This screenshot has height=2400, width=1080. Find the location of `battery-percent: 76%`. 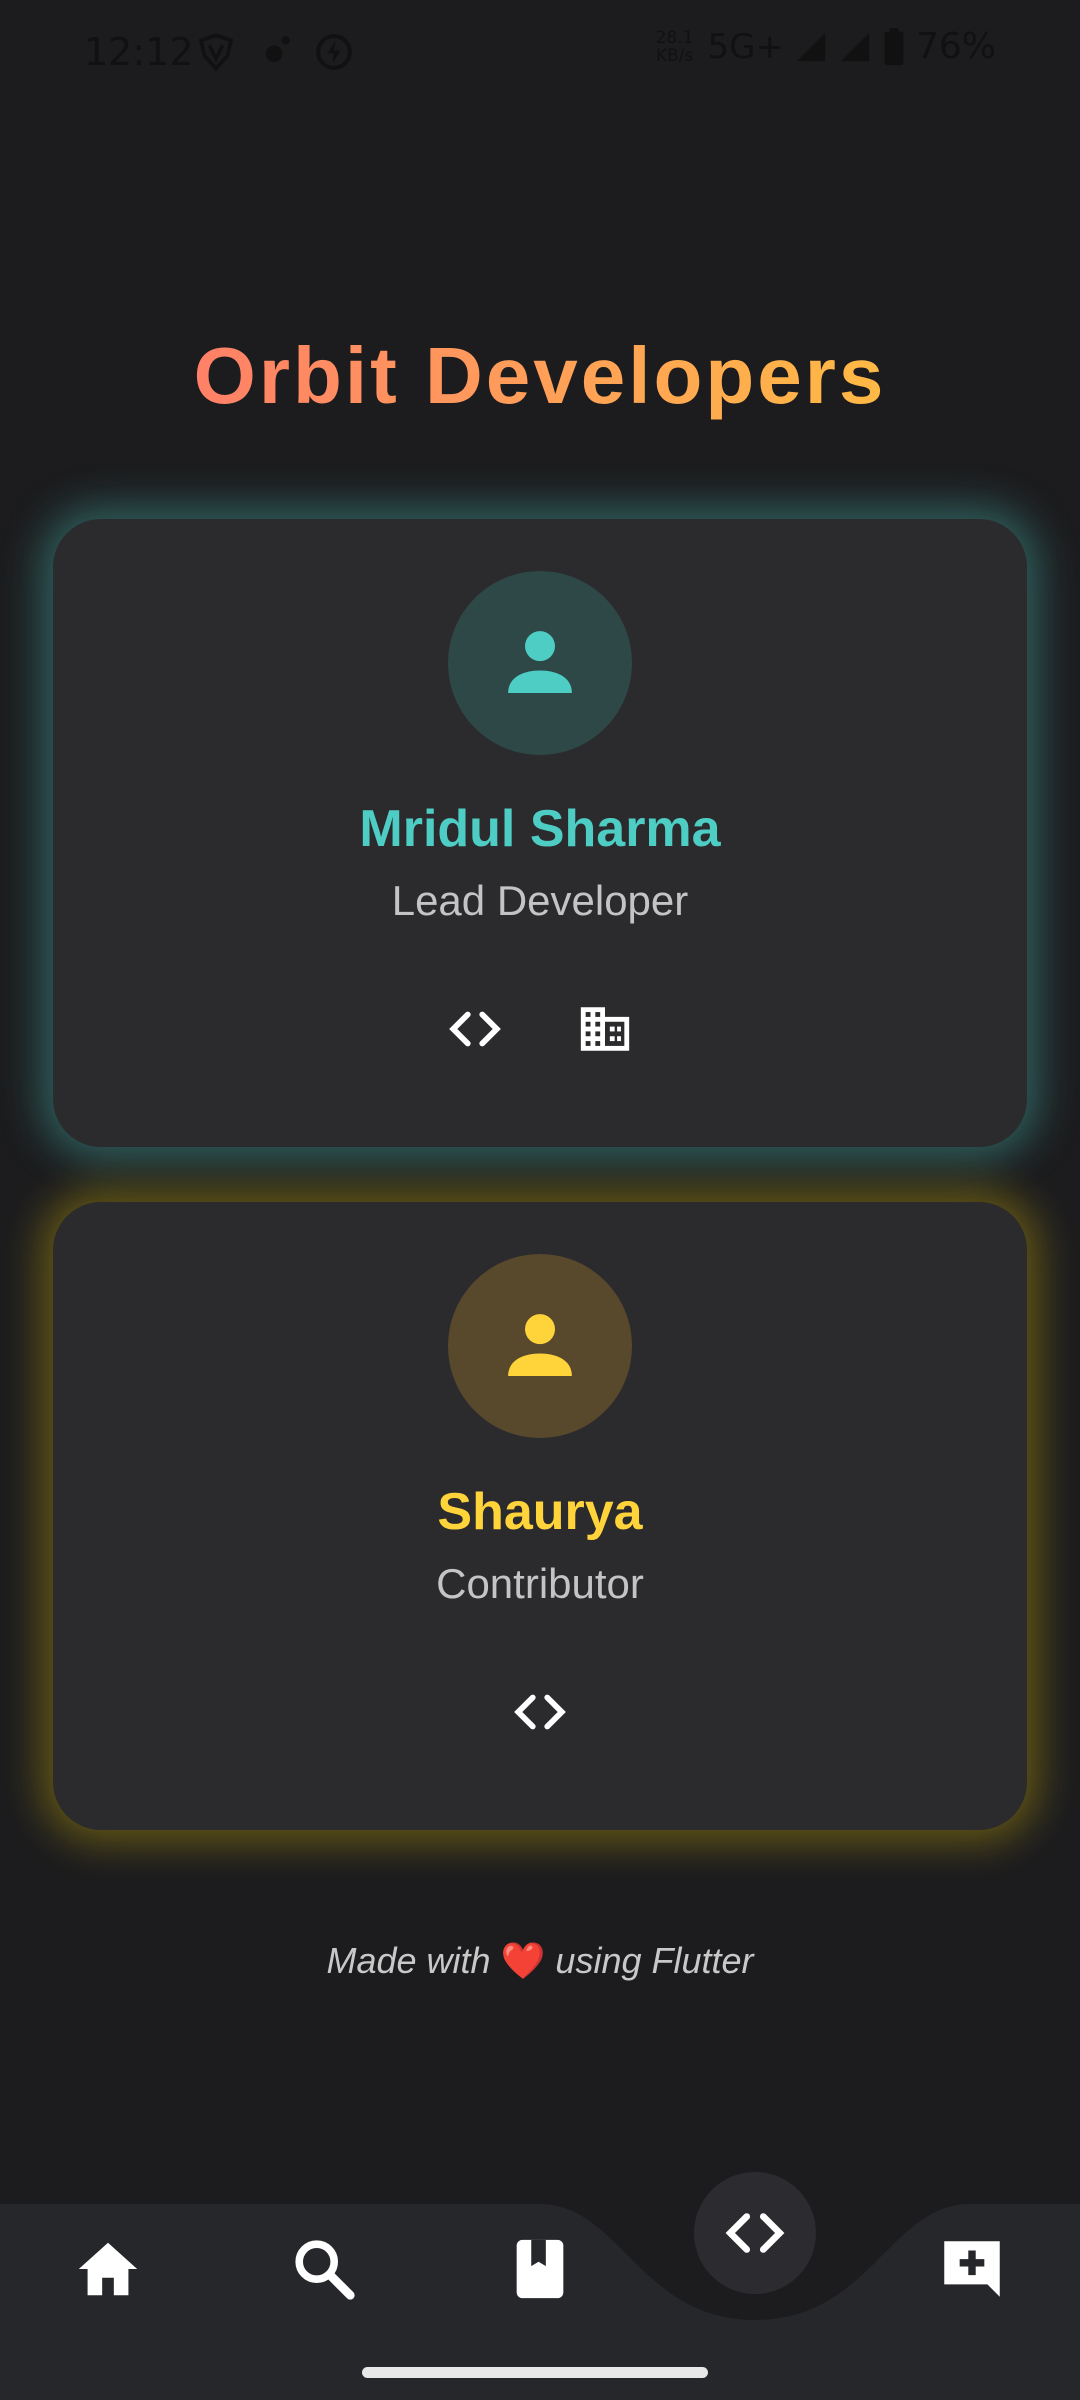

battery-percent: 76% is located at coordinates (955, 46).